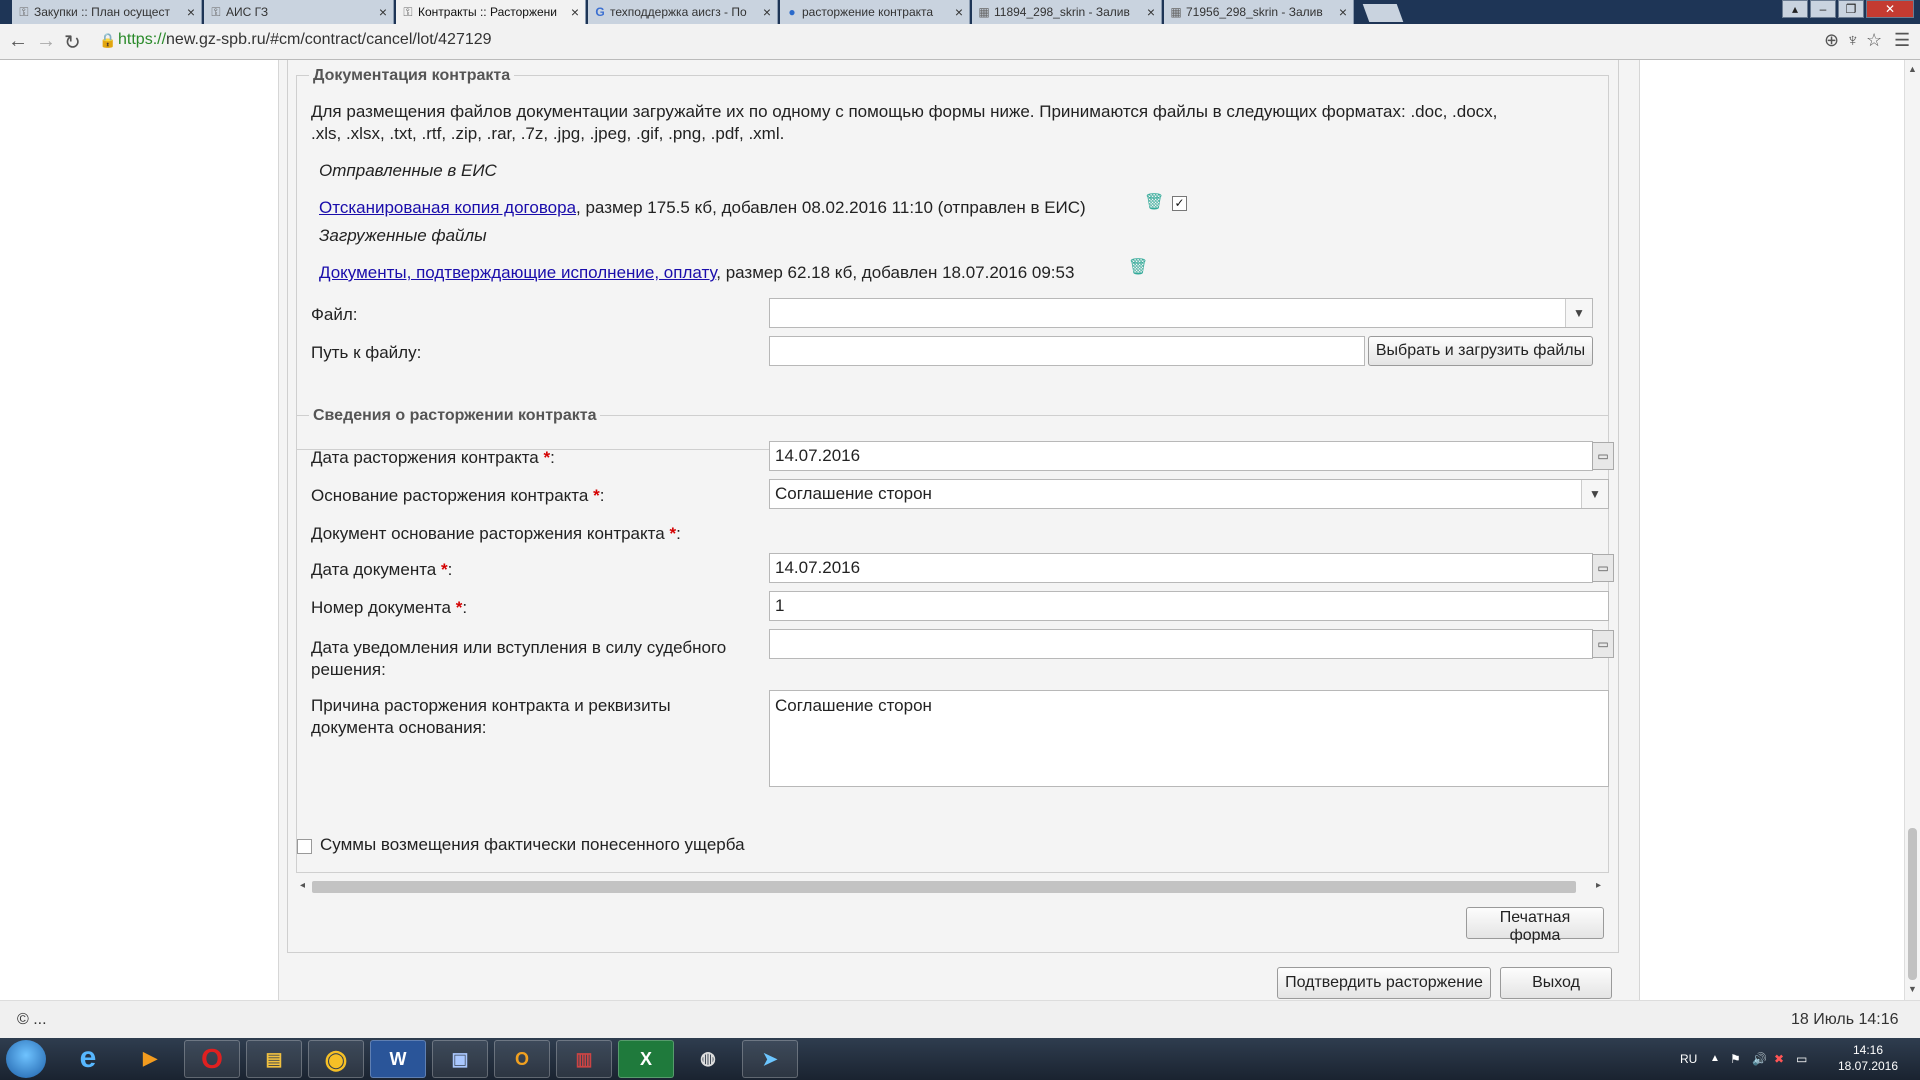  Describe the element at coordinates (26, 1059) in the screenshot. I see `start-button` at that location.